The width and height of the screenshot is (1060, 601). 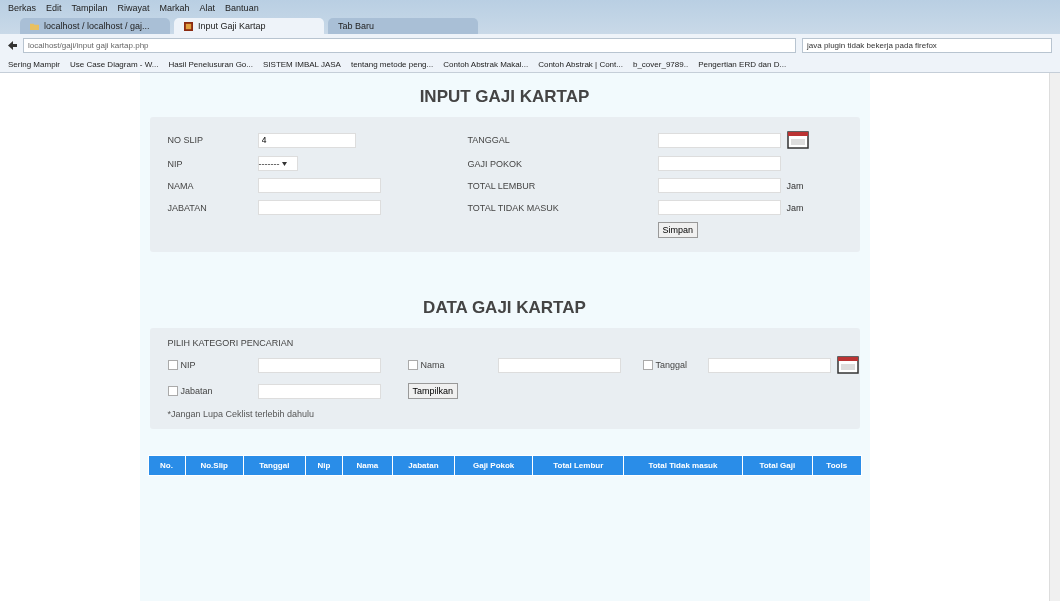 I want to click on filter-checkbox: Nama, so click(x=452, y=365).